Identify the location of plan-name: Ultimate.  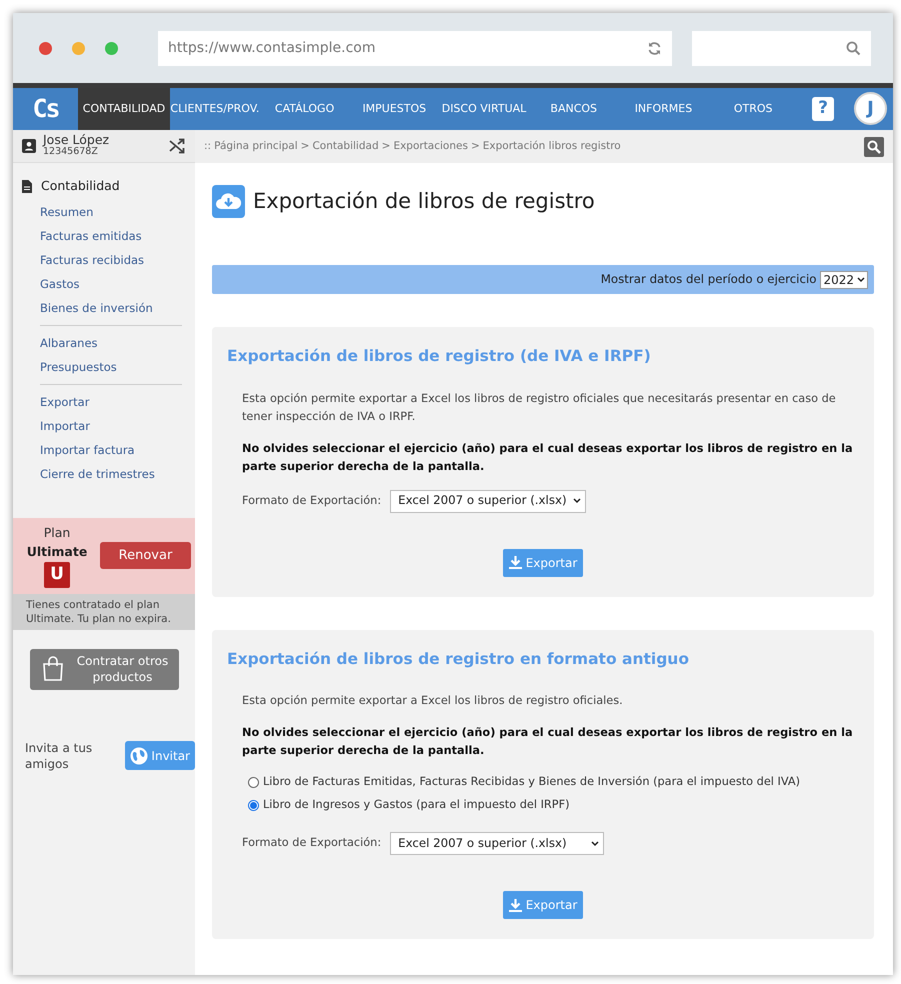
(57, 551).